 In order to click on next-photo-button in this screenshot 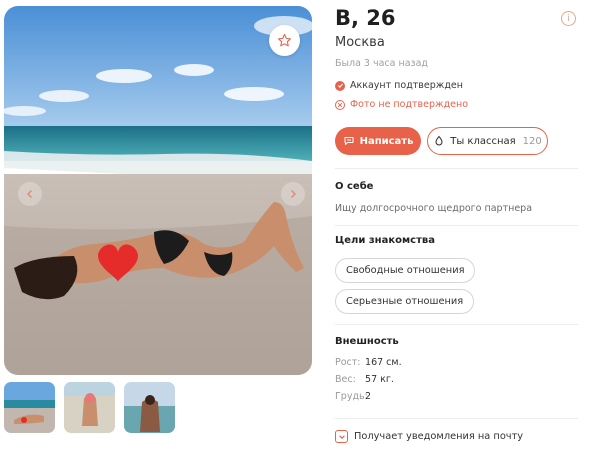, I will do `click(293, 194)`.